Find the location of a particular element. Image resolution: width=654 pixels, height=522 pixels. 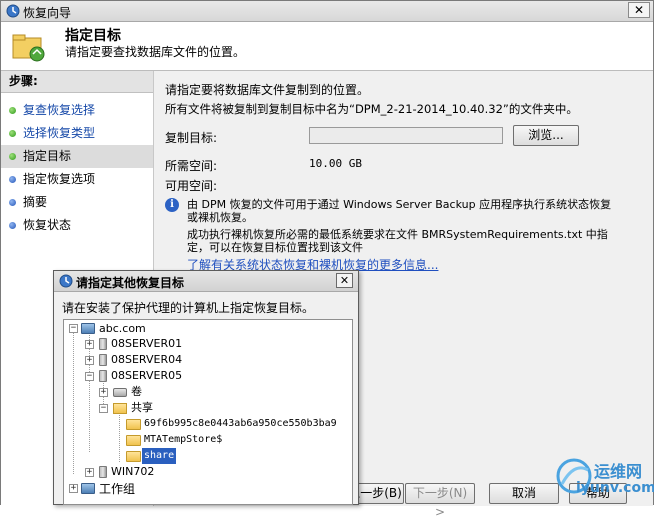

wizard-app-icon is located at coordinates (13, 11).